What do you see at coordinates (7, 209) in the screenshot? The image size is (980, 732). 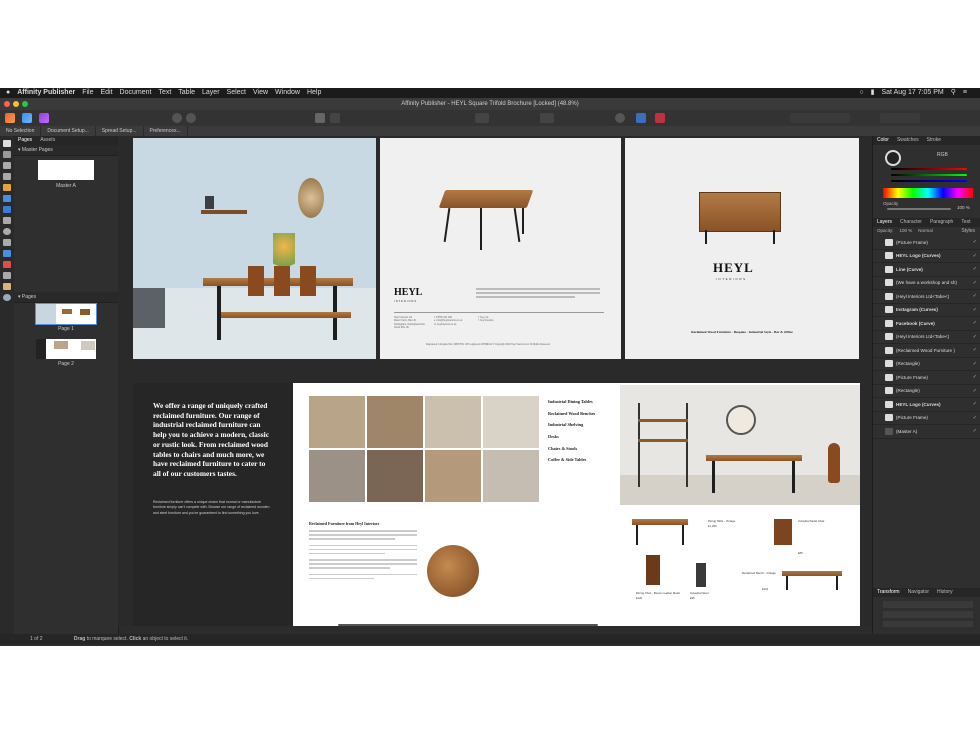 I see `shape-tool-icon` at bounding box center [7, 209].